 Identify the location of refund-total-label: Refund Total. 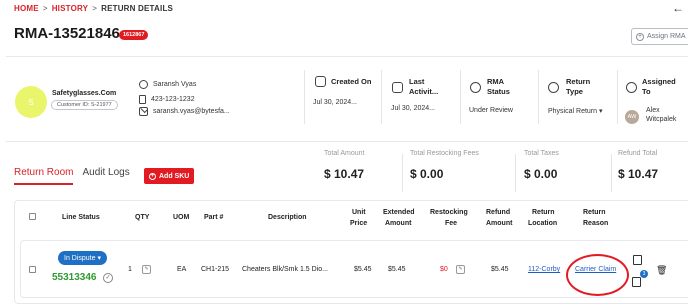
(638, 153).